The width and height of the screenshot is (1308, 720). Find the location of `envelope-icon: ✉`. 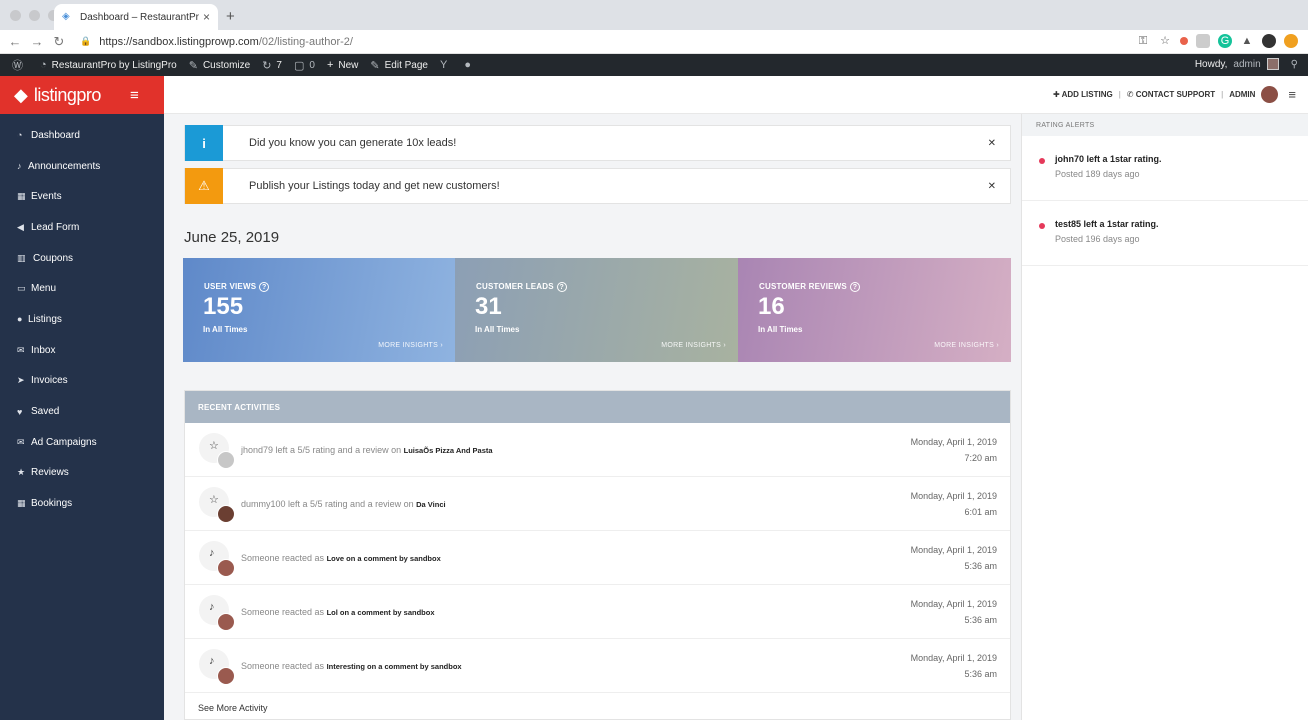

envelope-icon: ✉ is located at coordinates (21, 349).